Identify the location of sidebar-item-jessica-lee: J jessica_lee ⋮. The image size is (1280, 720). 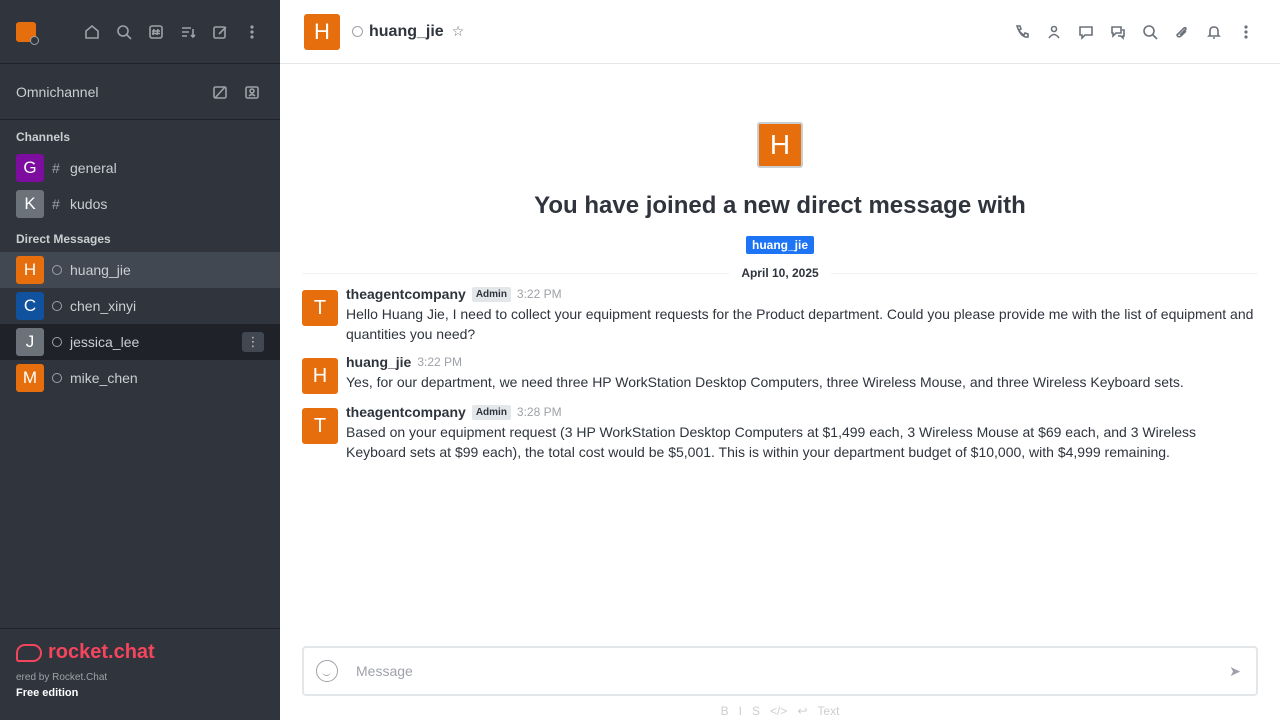
(140, 342).